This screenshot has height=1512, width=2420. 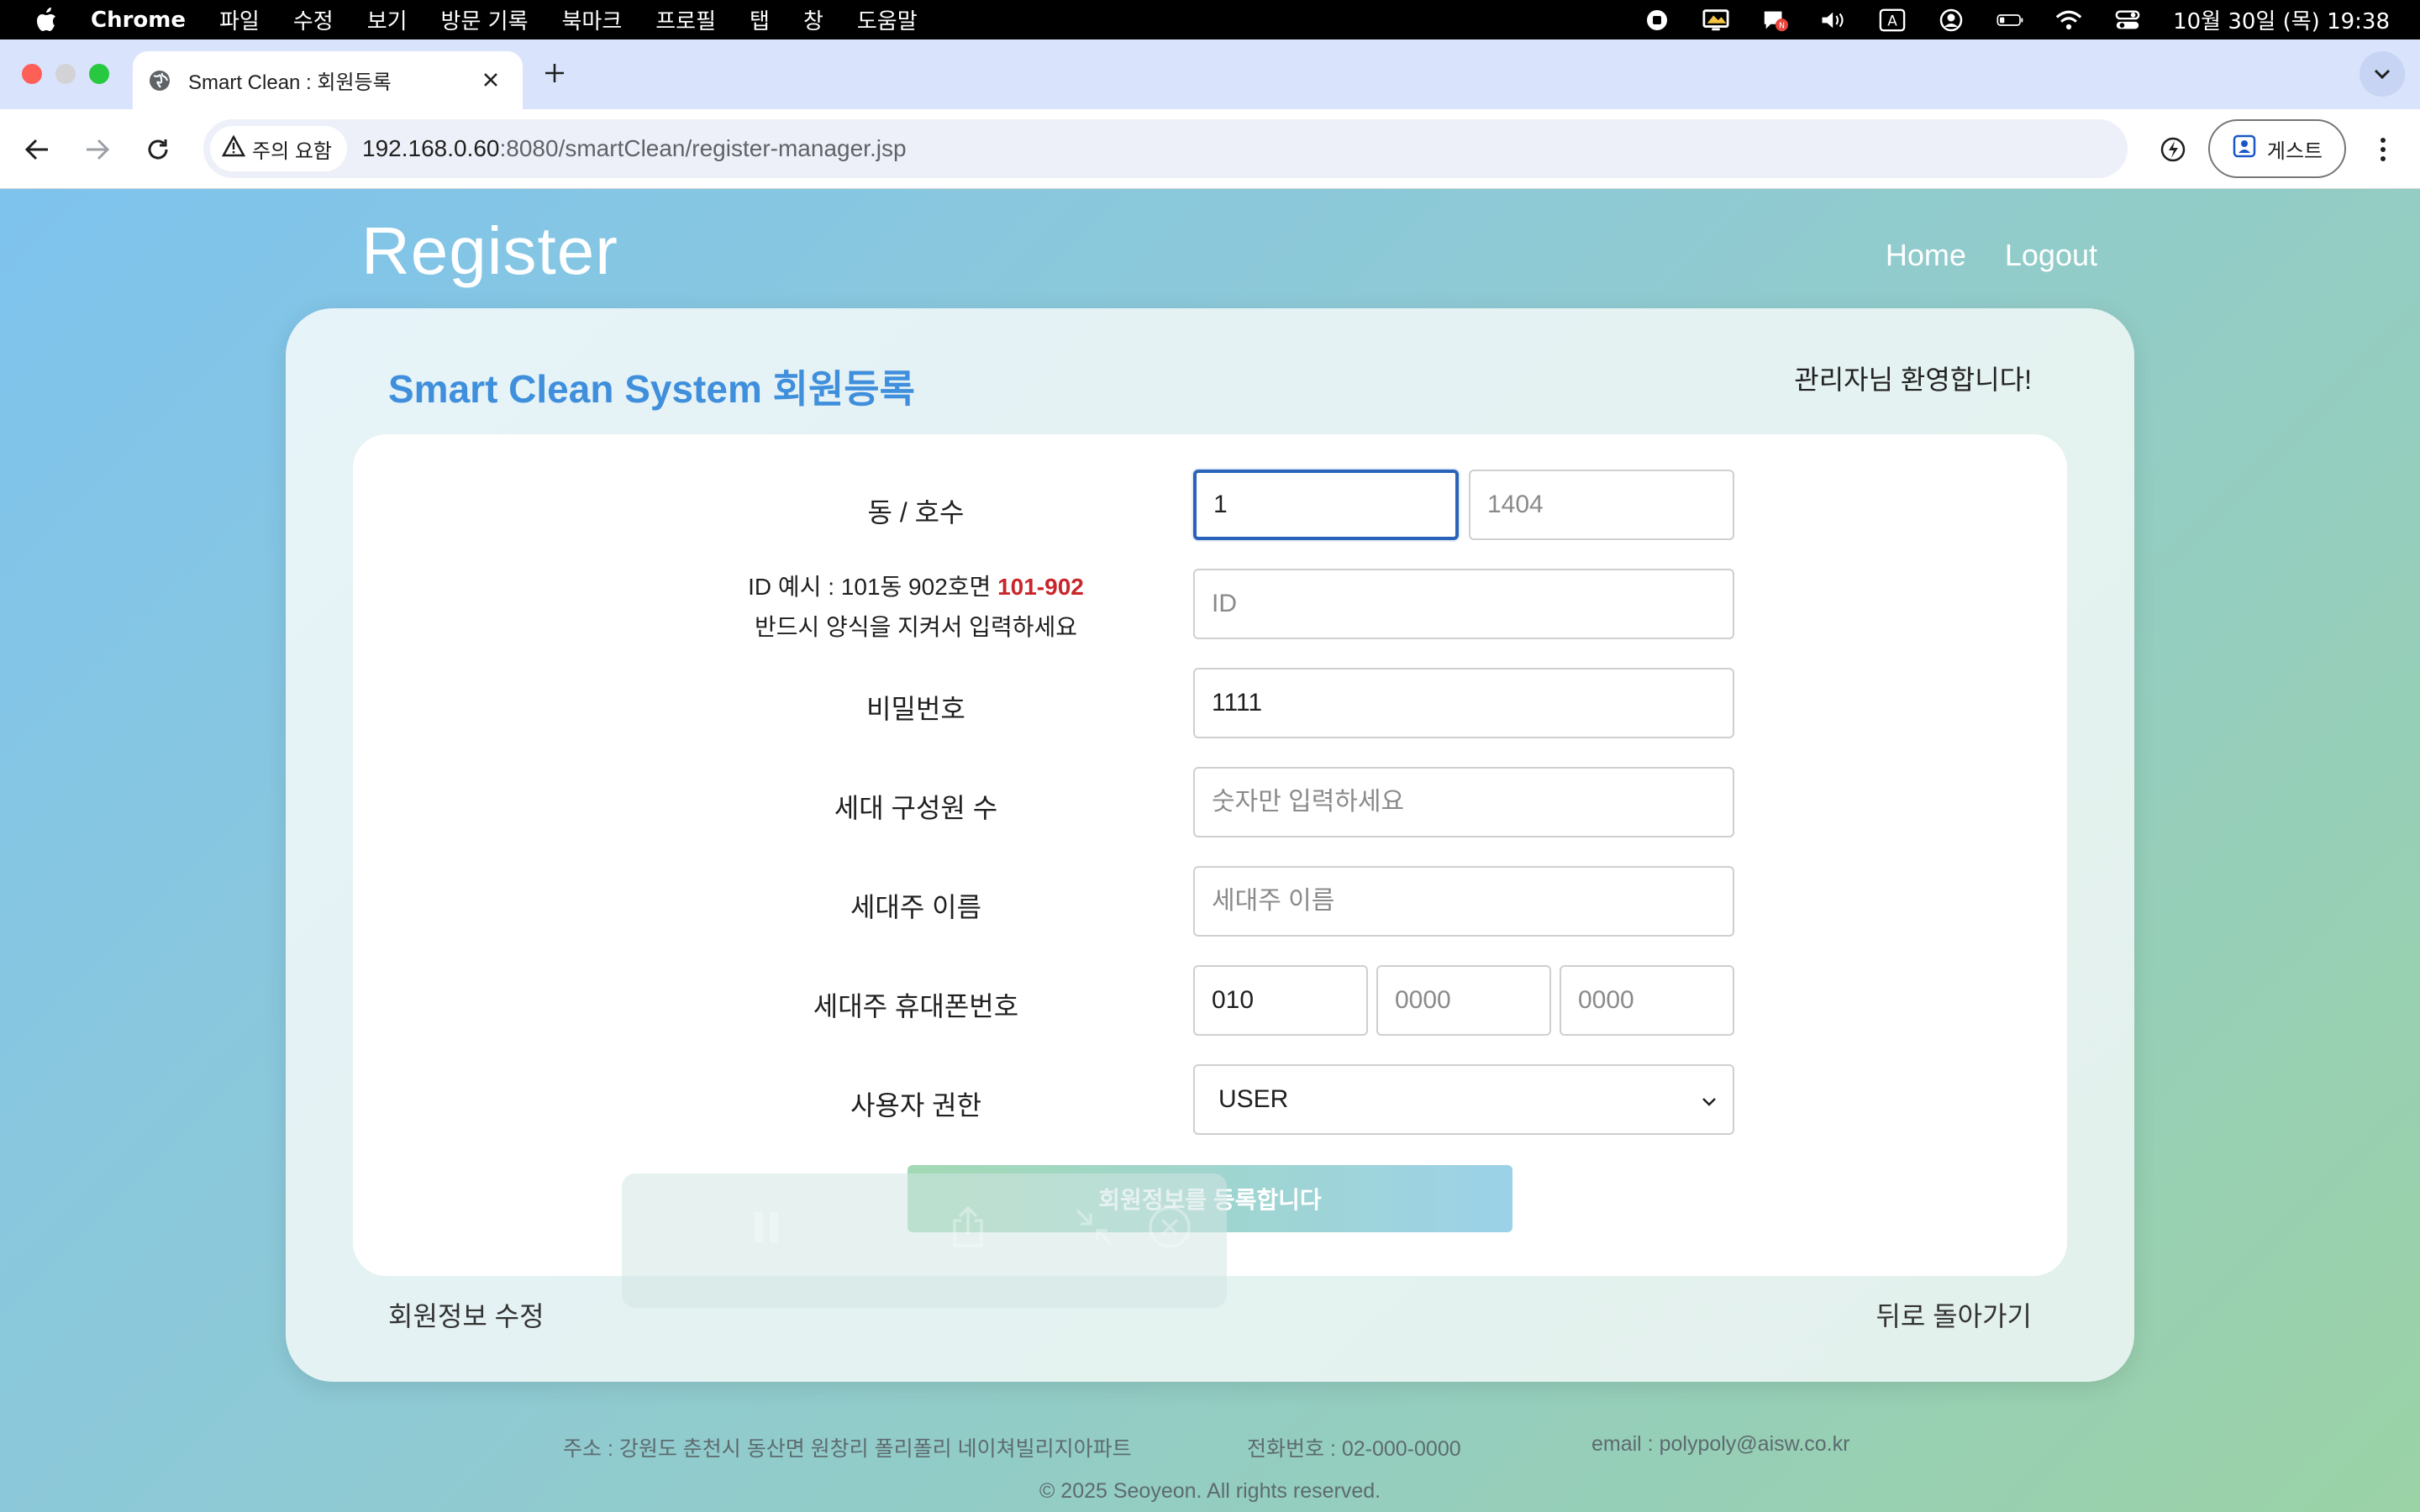 I want to click on back-link: 뒤로 돌아가기, so click(x=1954, y=1314).